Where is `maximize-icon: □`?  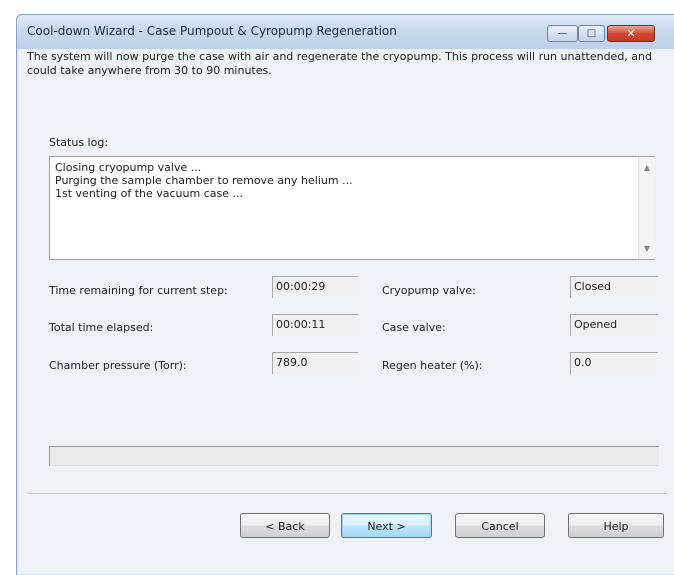
maximize-icon: □ is located at coordinates (591, 33).